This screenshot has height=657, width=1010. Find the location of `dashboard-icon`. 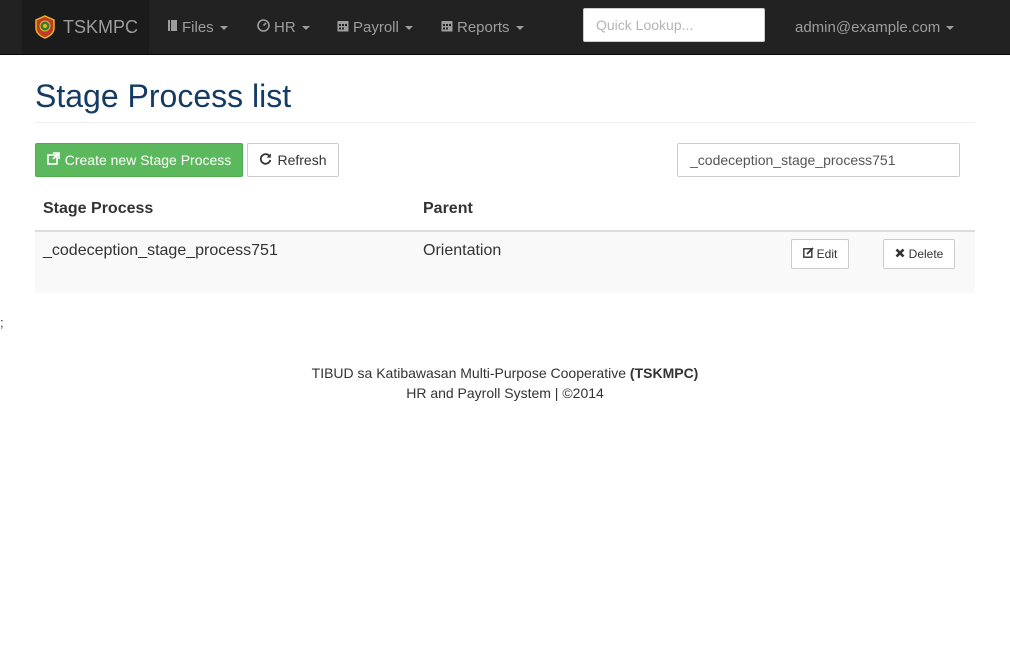

dashboard-icon is located at coordinates (263, 27).